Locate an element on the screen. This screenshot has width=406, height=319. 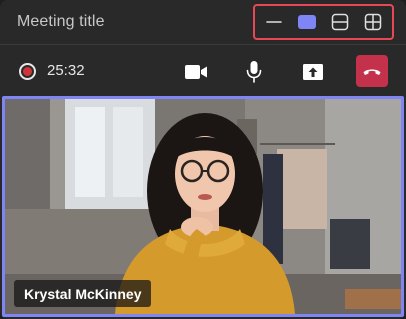
grid-view-icon is located at coordinates (373, 22).